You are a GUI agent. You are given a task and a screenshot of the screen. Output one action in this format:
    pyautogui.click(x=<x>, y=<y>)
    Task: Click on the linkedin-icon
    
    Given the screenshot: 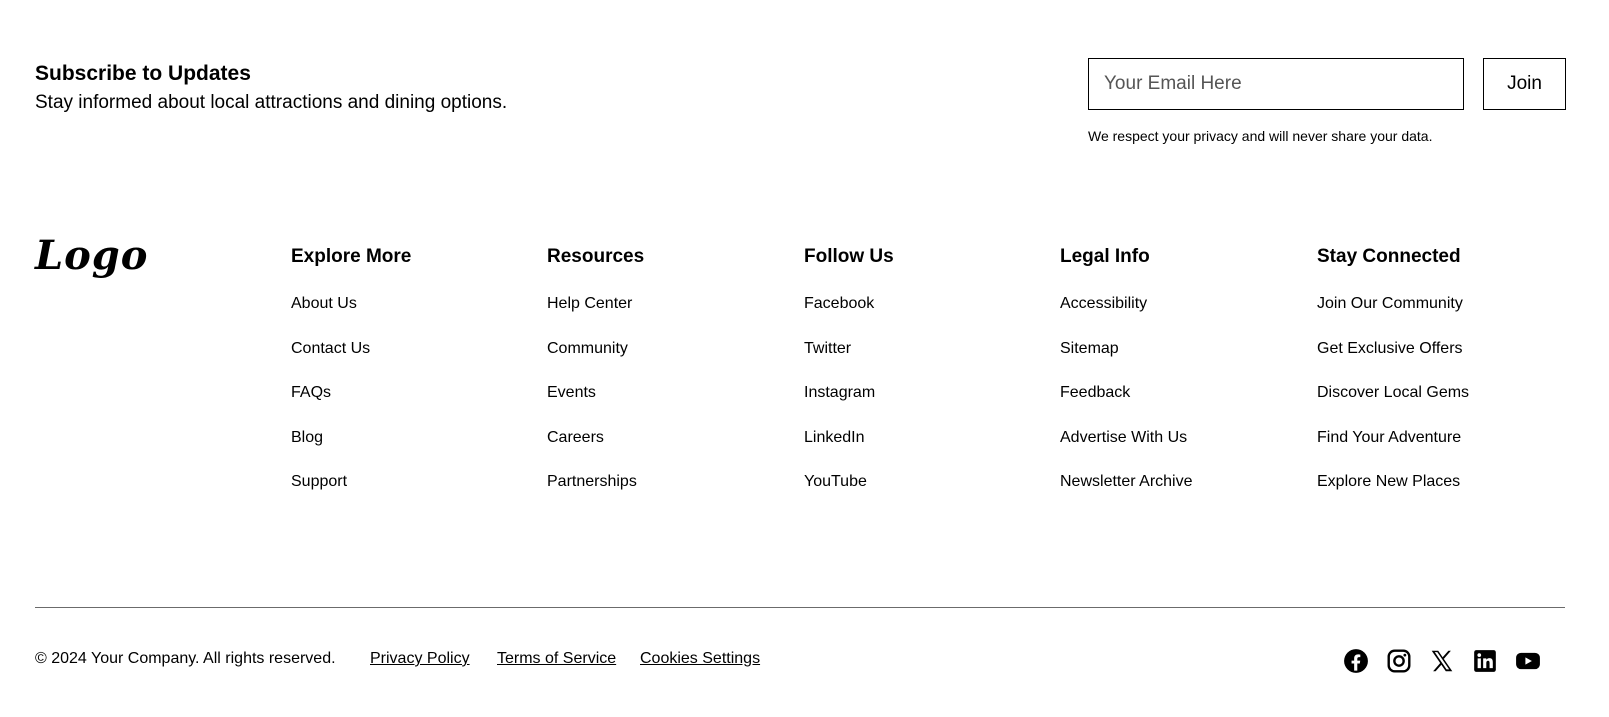 What is the action you would take?
    pyautogui.click(x=1485, y=661)
    